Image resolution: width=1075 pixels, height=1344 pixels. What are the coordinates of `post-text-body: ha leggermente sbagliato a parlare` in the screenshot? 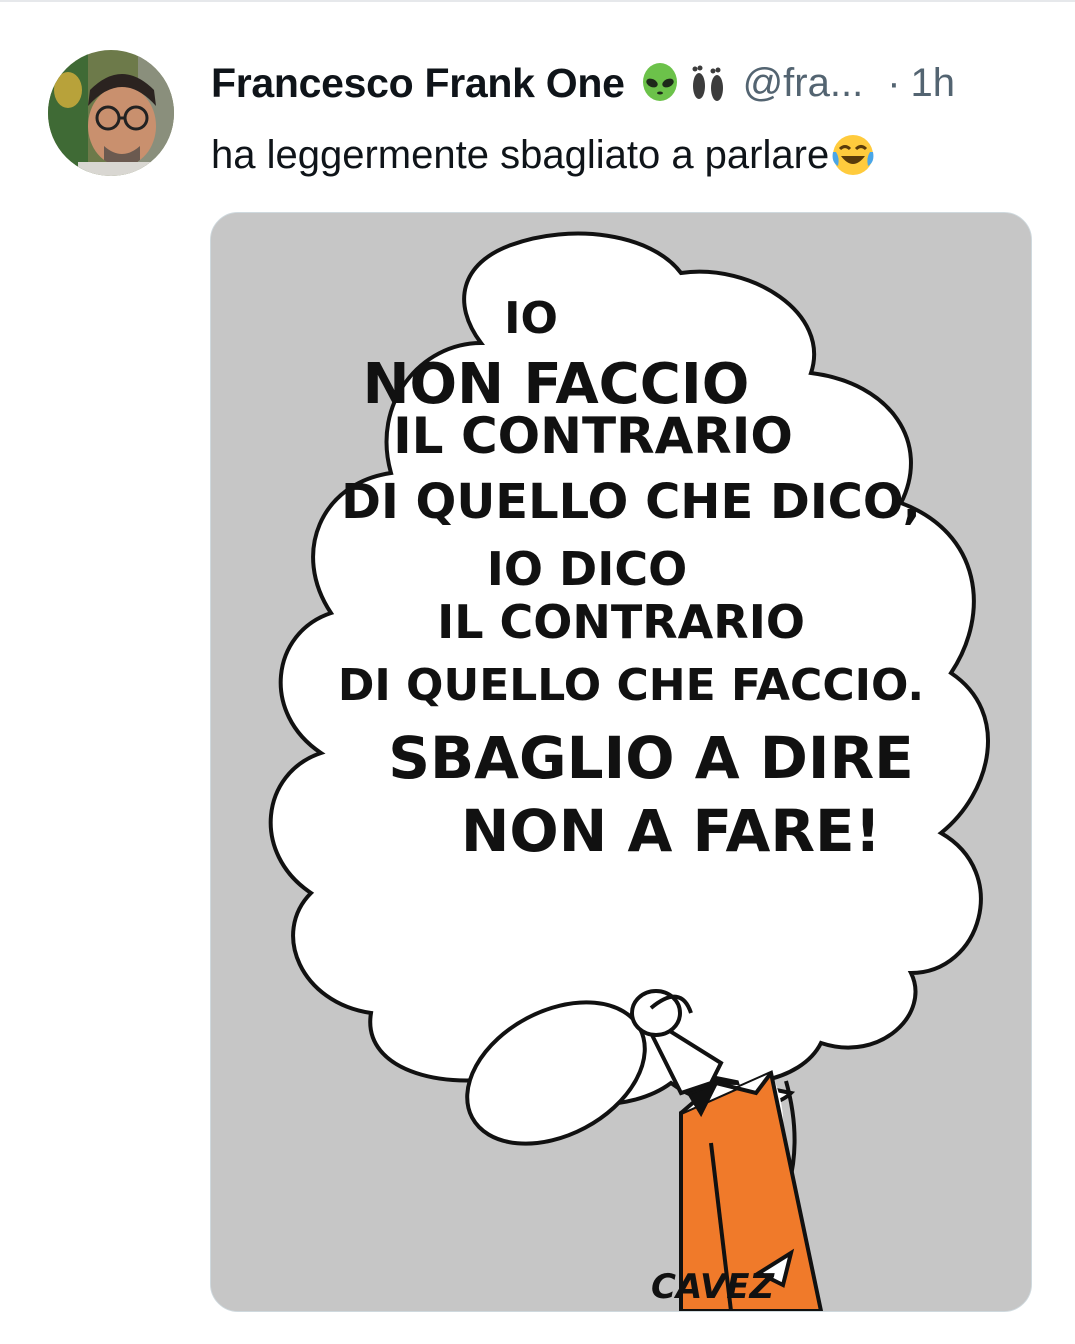 It's located at (520, 154).